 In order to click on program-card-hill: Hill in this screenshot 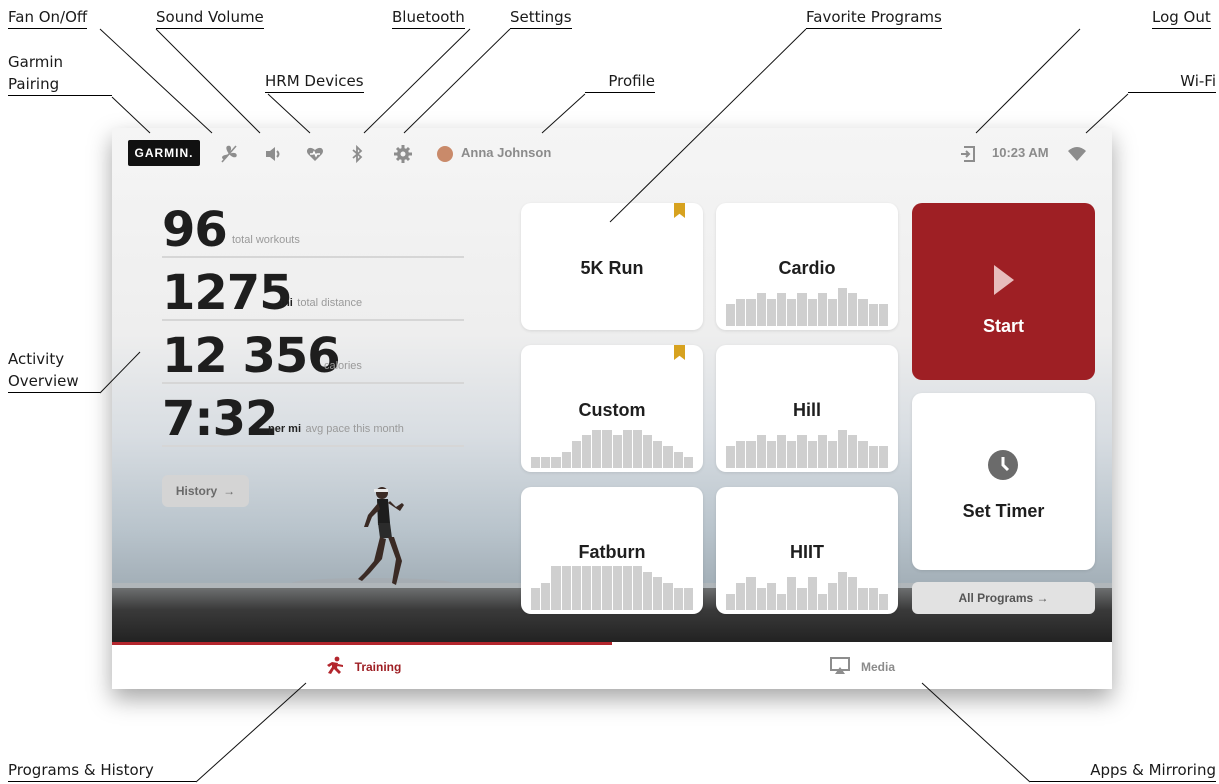, I will do `click(807, 408)`.